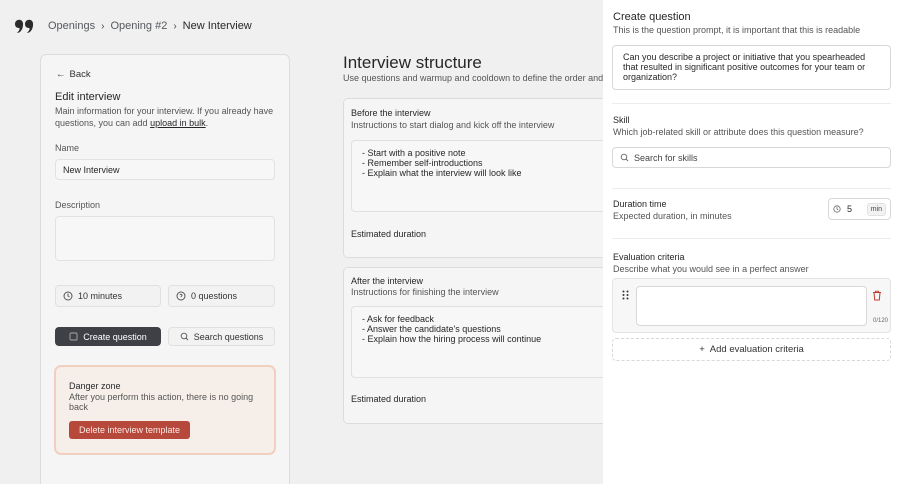 This screenshot has width=900, height=484. Describe the element at coordinates (387, 281) in the screenshot. I see `section-title: After the interview` at that location.